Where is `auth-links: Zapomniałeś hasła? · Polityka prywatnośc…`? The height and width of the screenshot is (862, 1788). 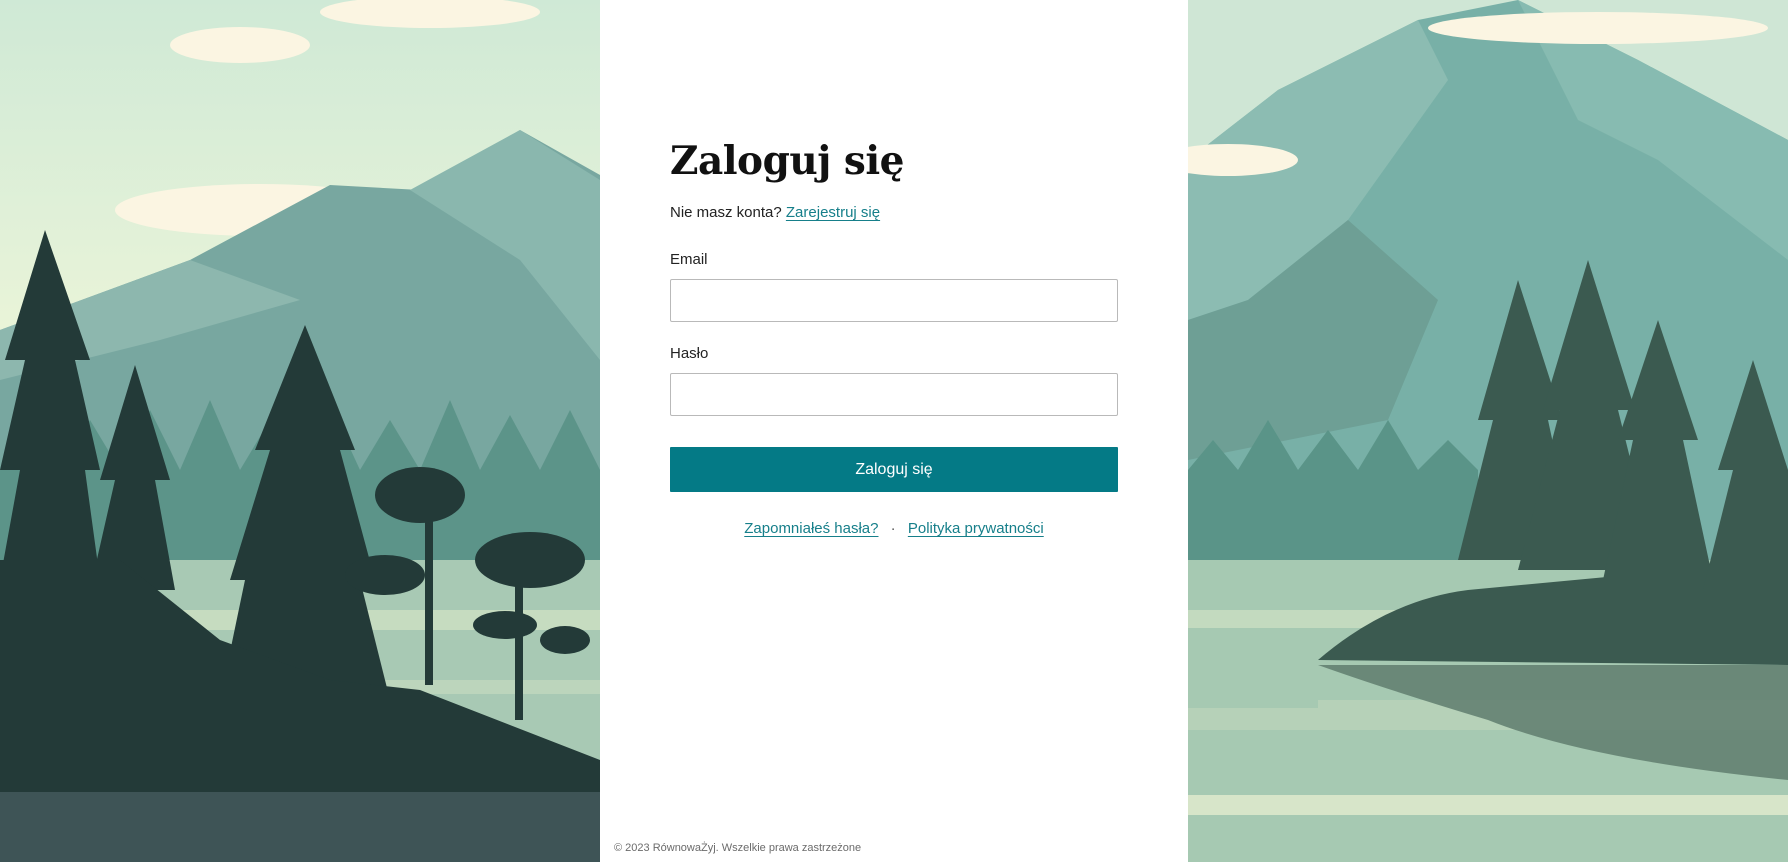 auth-links: Zapomniałeś hasła? · Polityka prywatnośc… is located at coordinates (894, 528).